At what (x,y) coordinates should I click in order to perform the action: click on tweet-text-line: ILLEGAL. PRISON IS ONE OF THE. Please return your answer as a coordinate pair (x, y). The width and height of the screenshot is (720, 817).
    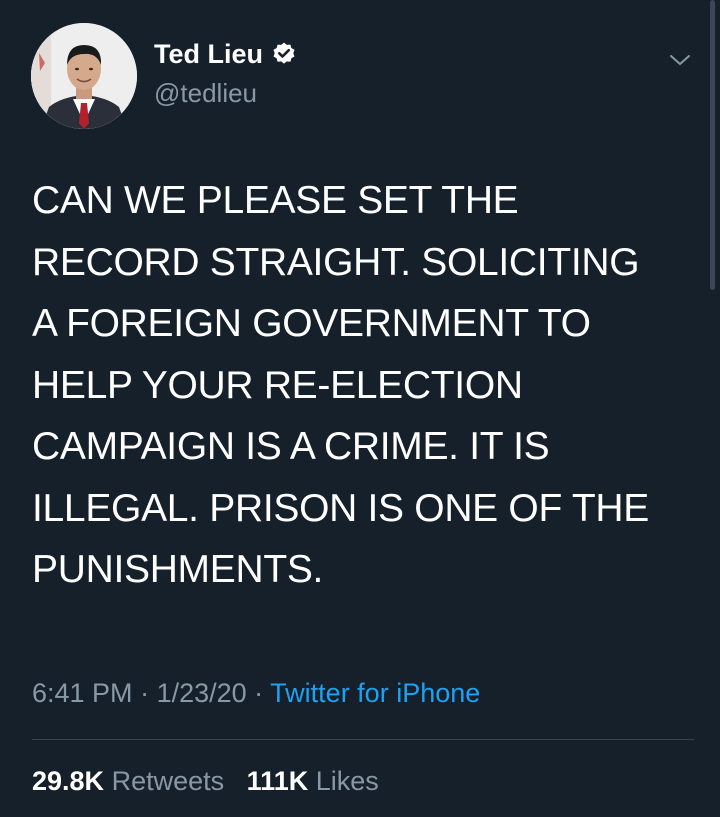
    Looking at the image, I should click on (340, 508).